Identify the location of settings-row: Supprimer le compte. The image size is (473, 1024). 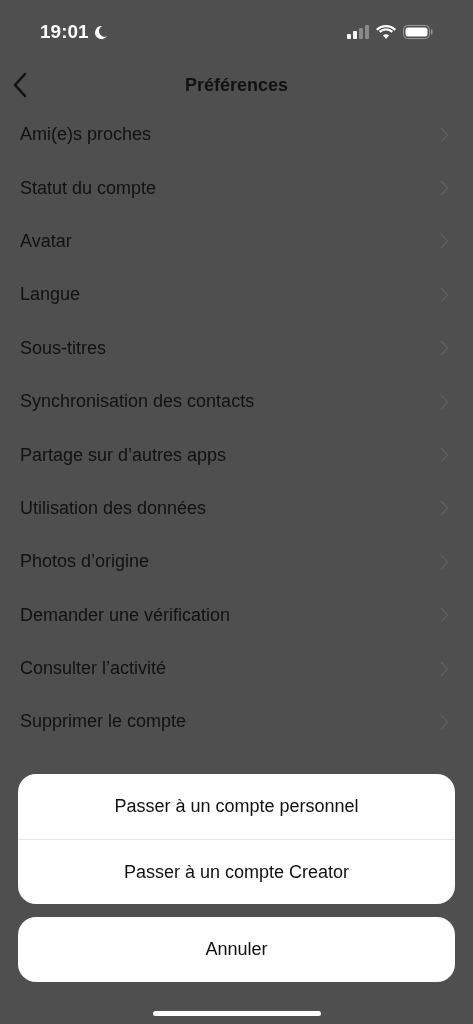
(236, 722).